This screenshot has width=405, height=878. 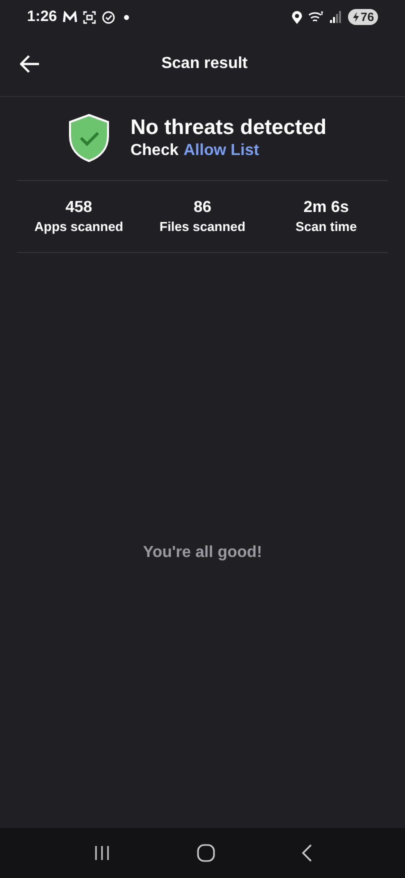 I want to click on m-logo-icon, so click(x=70, y=17).